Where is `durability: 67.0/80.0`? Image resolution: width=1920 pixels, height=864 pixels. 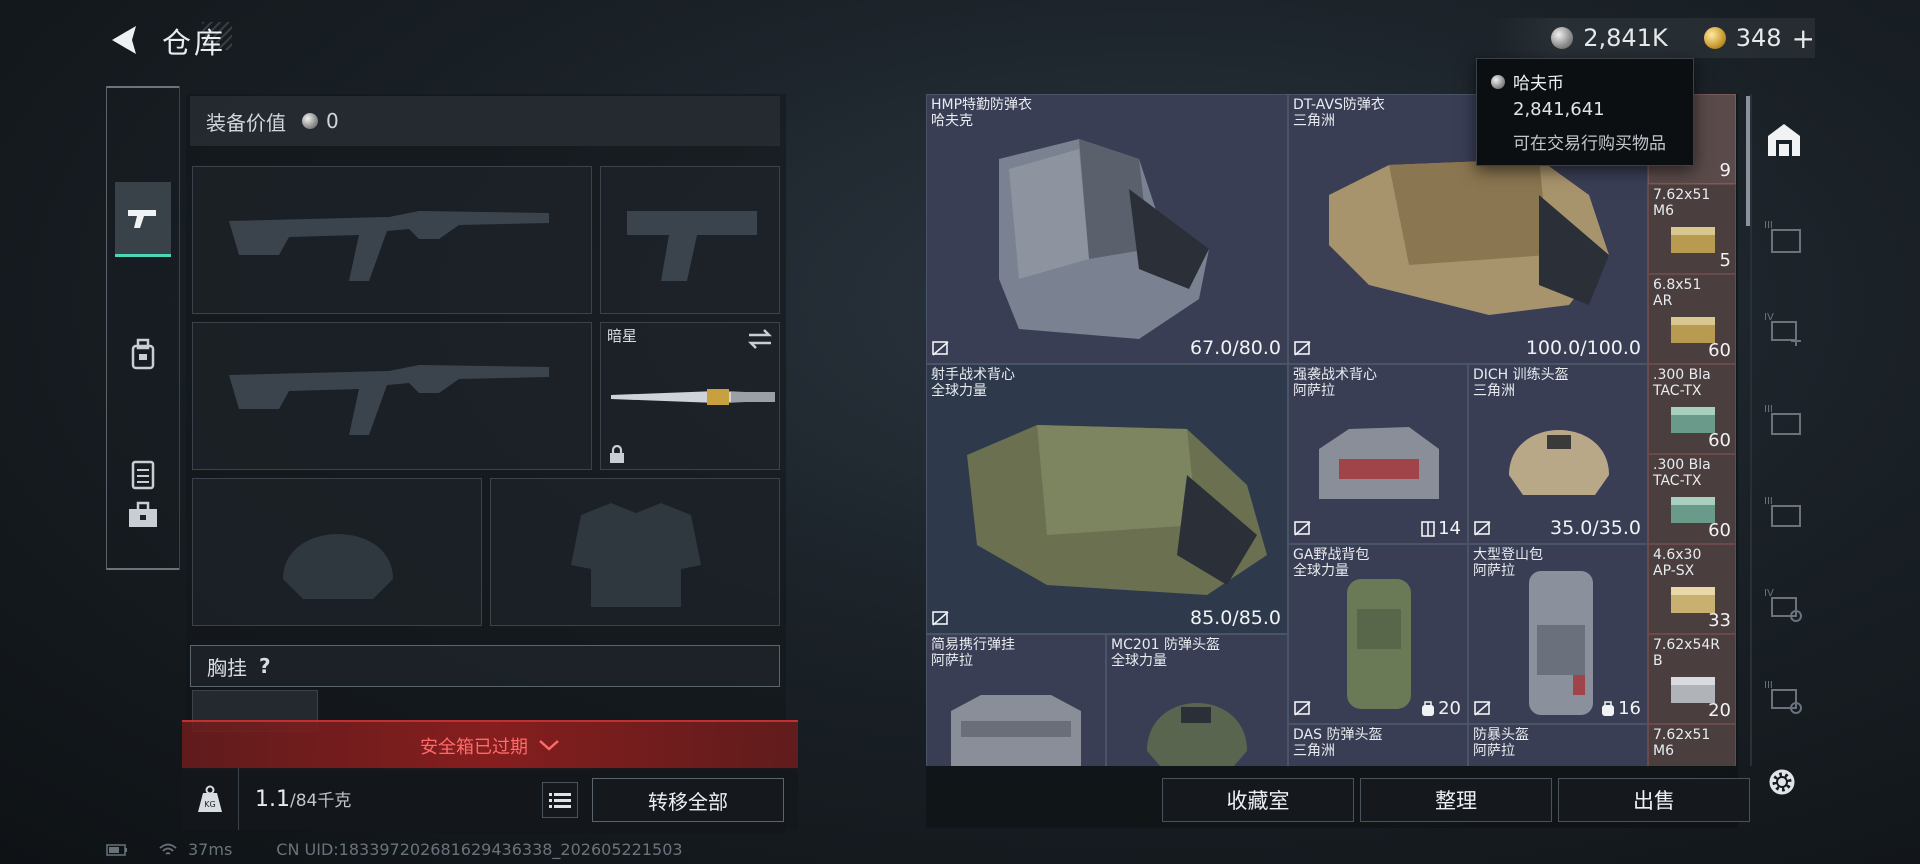 durability: 67.0/80.0 is located at coordinates (1235, 348).